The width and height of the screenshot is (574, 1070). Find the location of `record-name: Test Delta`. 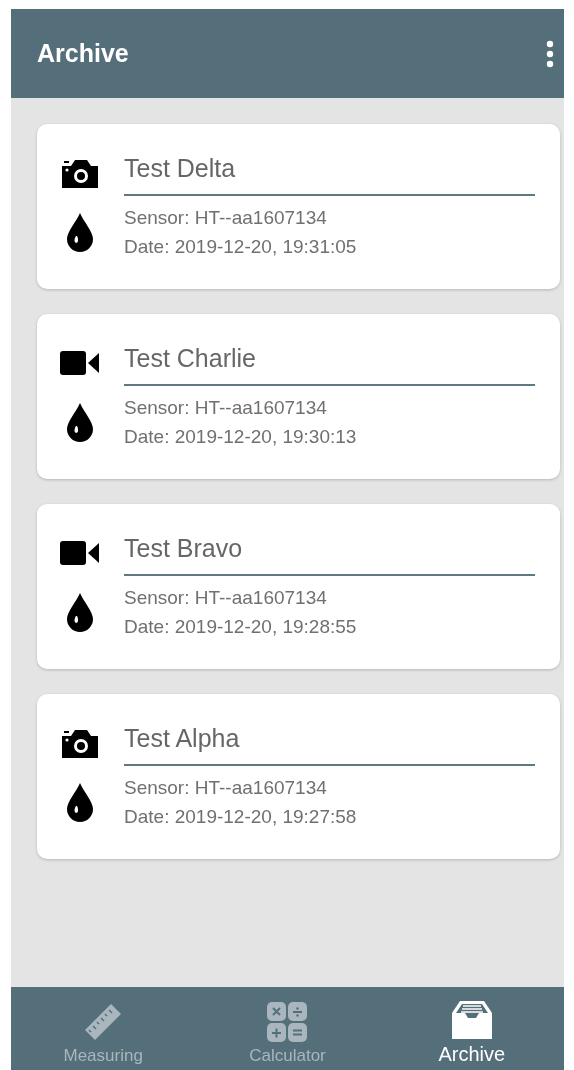

record-name: Test Delta is located at coordinates (329, 173).